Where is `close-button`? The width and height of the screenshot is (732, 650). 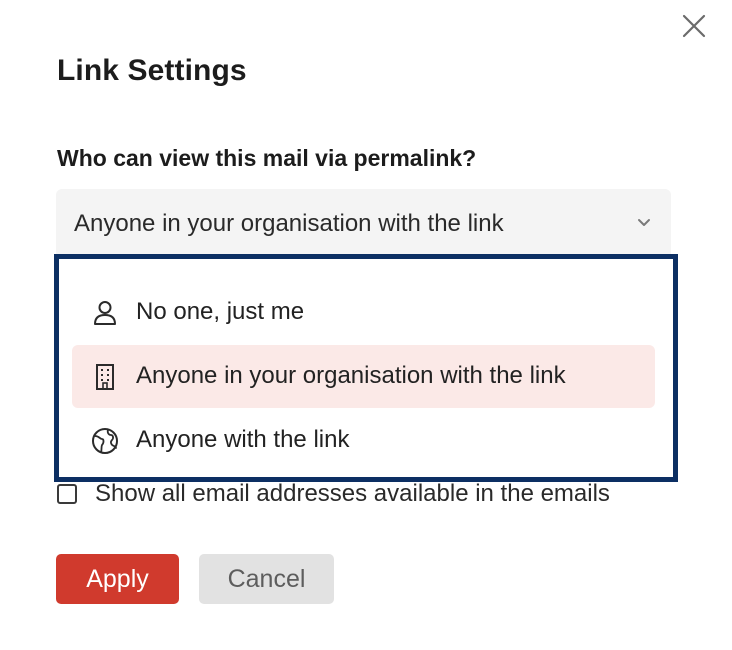
close-button is located at coordinates (694, 26).